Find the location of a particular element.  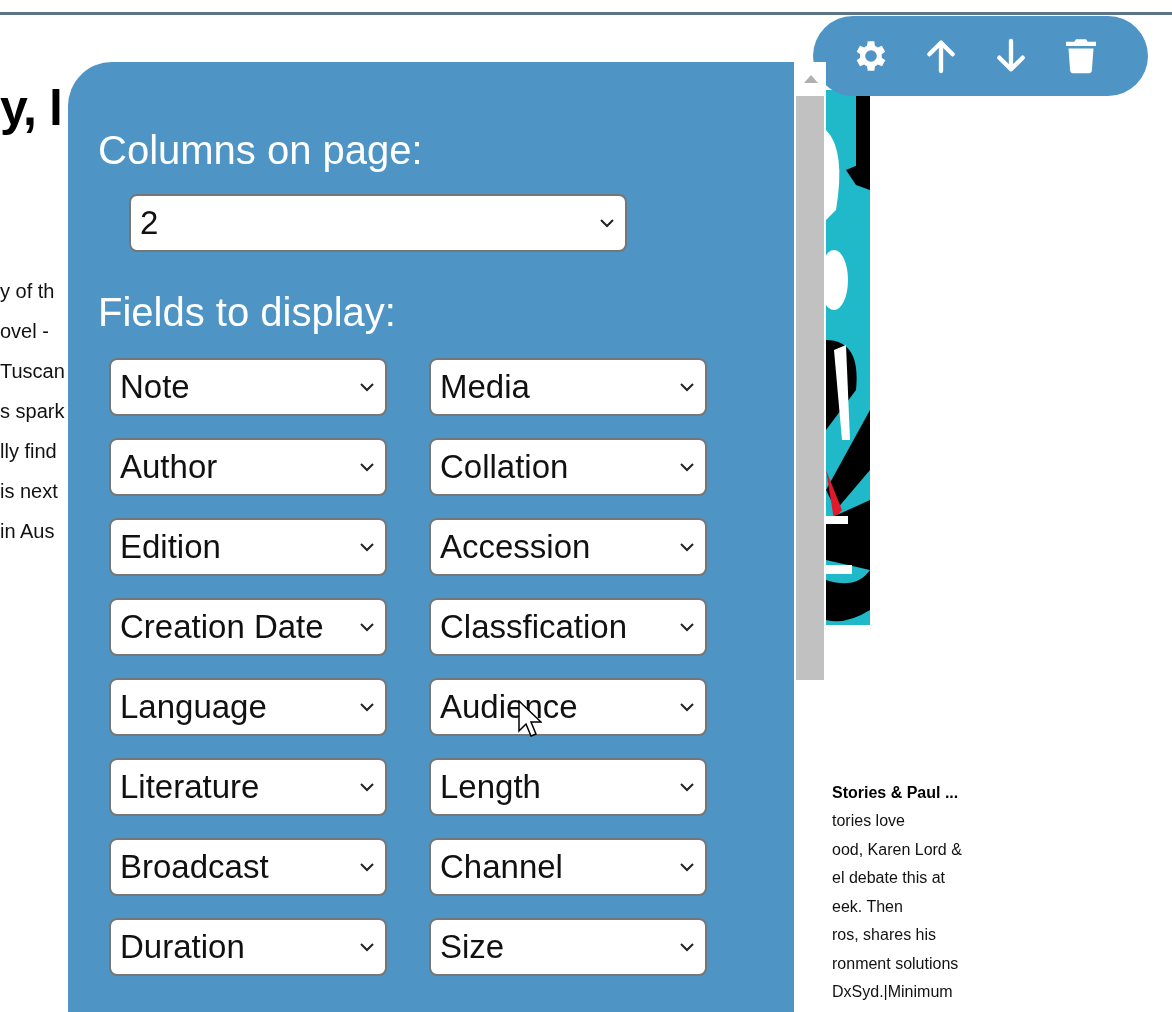

description-text: Tuscan is located at coordinates (32, 371).